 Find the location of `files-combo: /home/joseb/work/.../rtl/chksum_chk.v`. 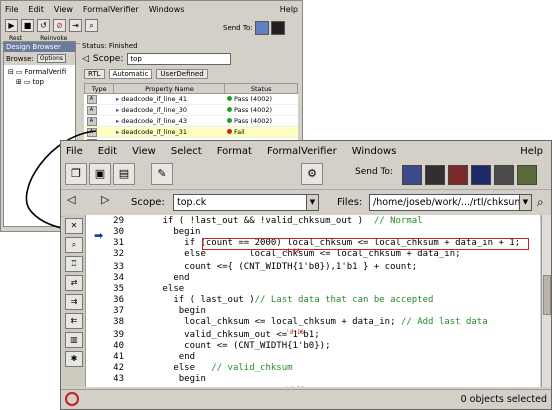

files-combo: /home/joseb/work/.../rtl/chksum_chk.v is located at coordinates (445, 202).